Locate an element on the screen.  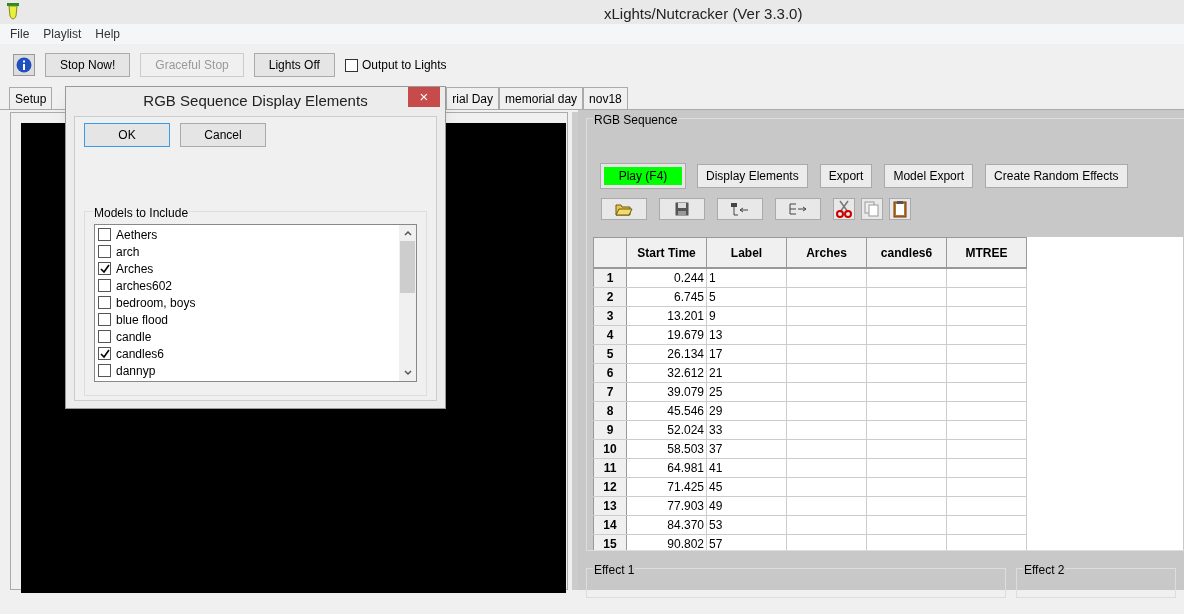
checkbox-label: Output to Lights is located at coordinates (404, 65).